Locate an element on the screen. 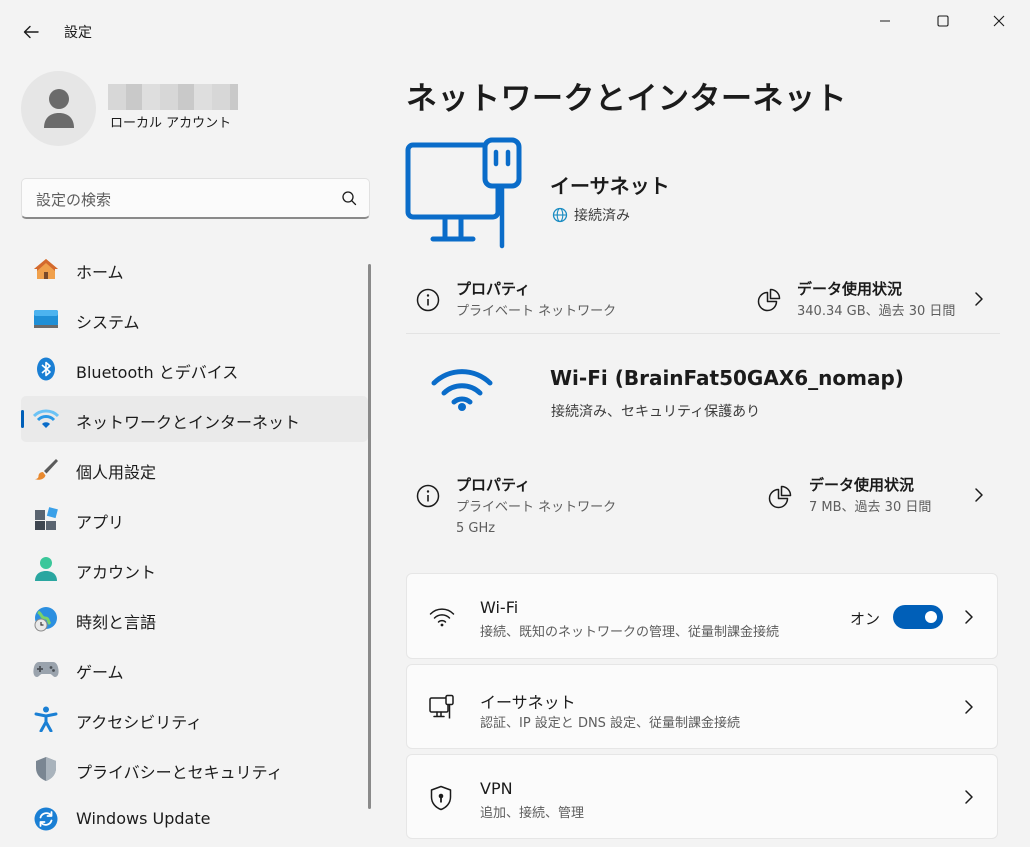  ethernet-status: 接続済み is located at coordinates (591, 215).